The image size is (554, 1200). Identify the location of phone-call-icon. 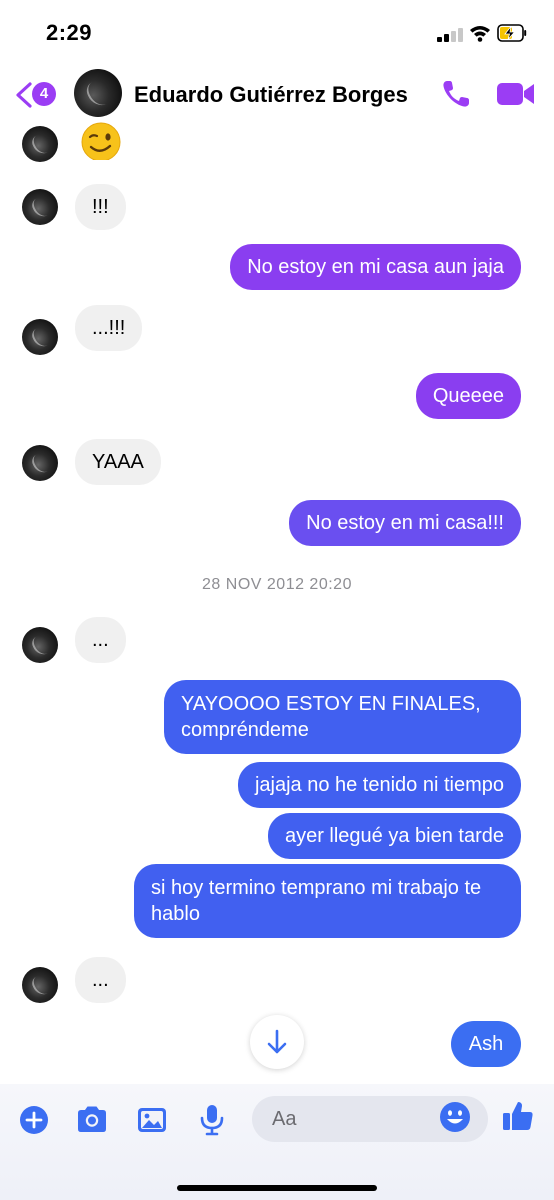
(456, 94).